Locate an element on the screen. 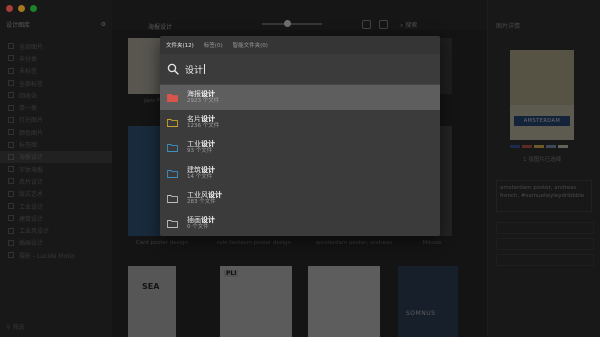  search-result-item: 工业设计 93 个文件 is located at coordinates (300, 147).